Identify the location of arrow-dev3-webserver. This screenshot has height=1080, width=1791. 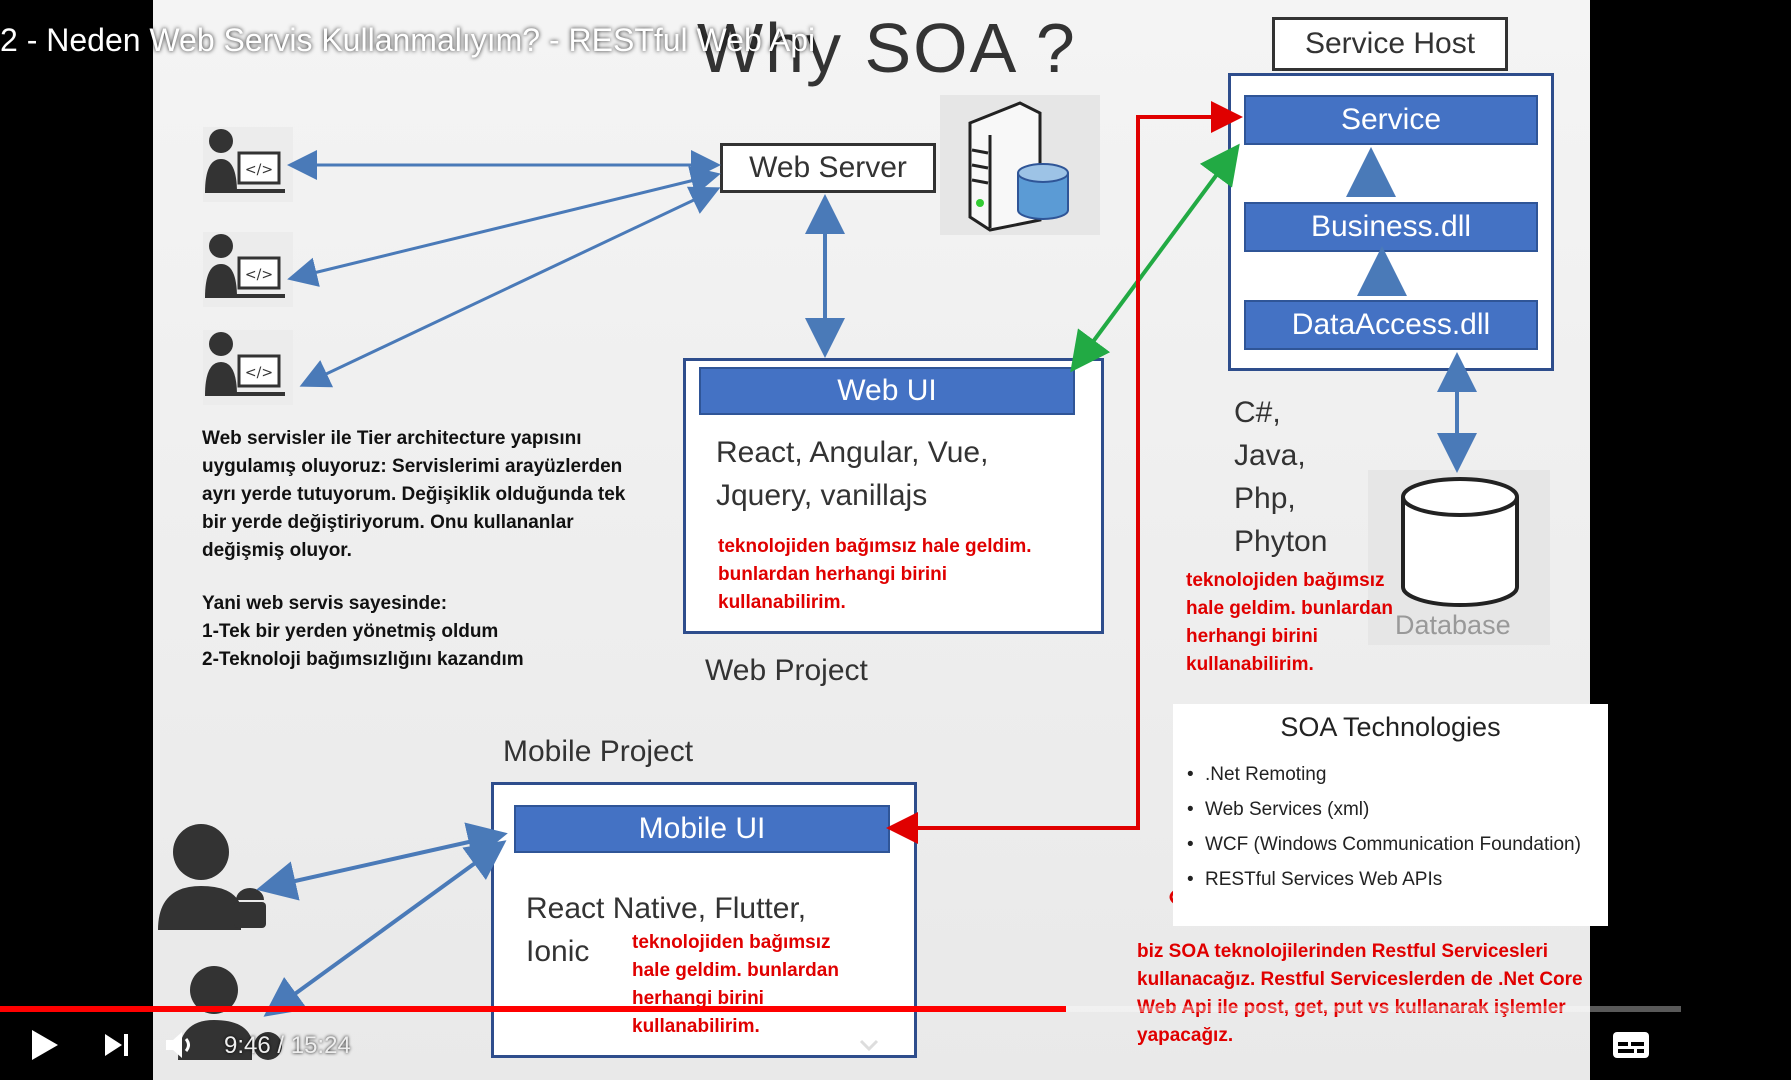
(510, 287).